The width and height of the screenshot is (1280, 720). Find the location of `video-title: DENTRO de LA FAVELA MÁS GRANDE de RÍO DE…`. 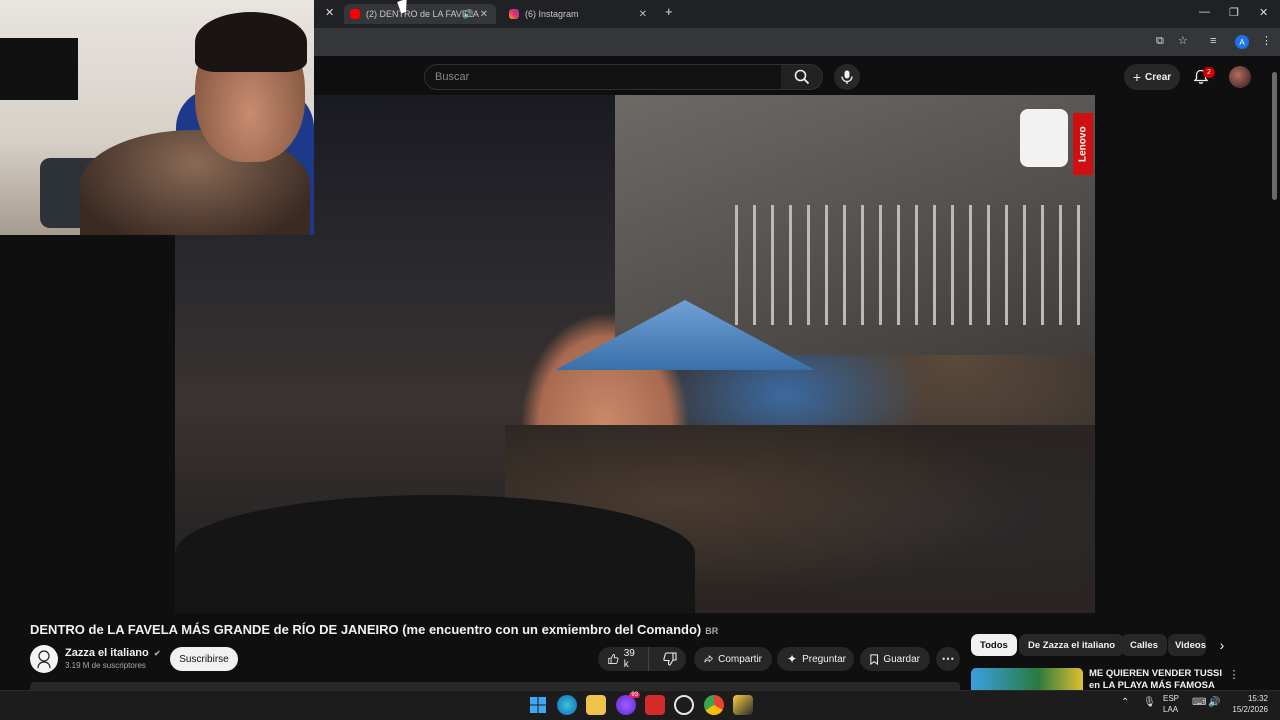

video-title: DENTRO de LA FAVELA MÁS GRANDE de RÍO DE… is located at coordinates (374, 629).